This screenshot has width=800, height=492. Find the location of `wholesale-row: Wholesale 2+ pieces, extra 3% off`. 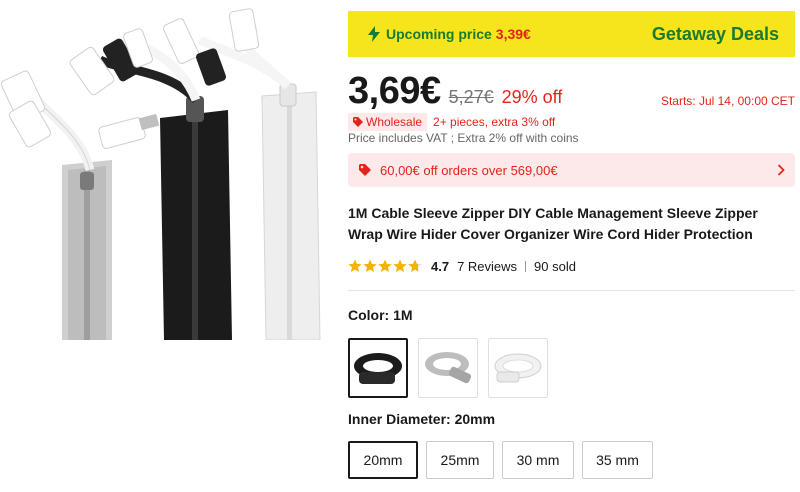

wholesale-row: Wholesale 2+ pieces, extra 3% off is located at coordinates (451, 122).